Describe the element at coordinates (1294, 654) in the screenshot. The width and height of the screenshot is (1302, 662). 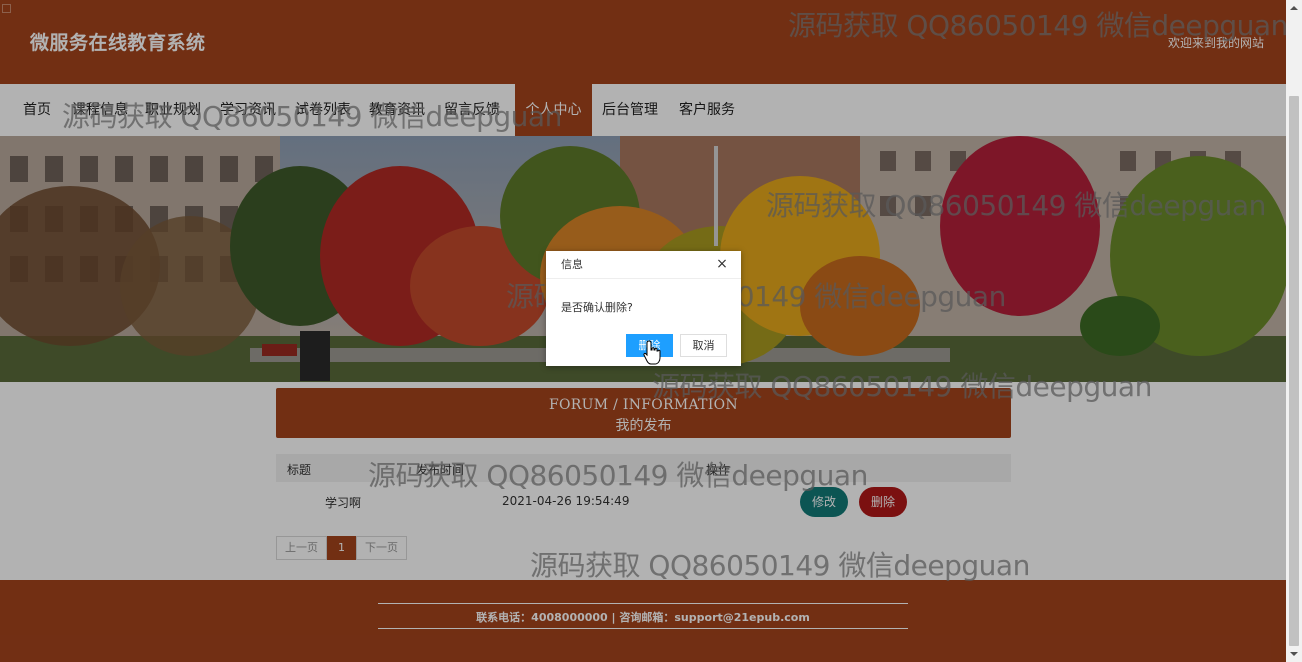
I see `scroll-down-icon` at that location.